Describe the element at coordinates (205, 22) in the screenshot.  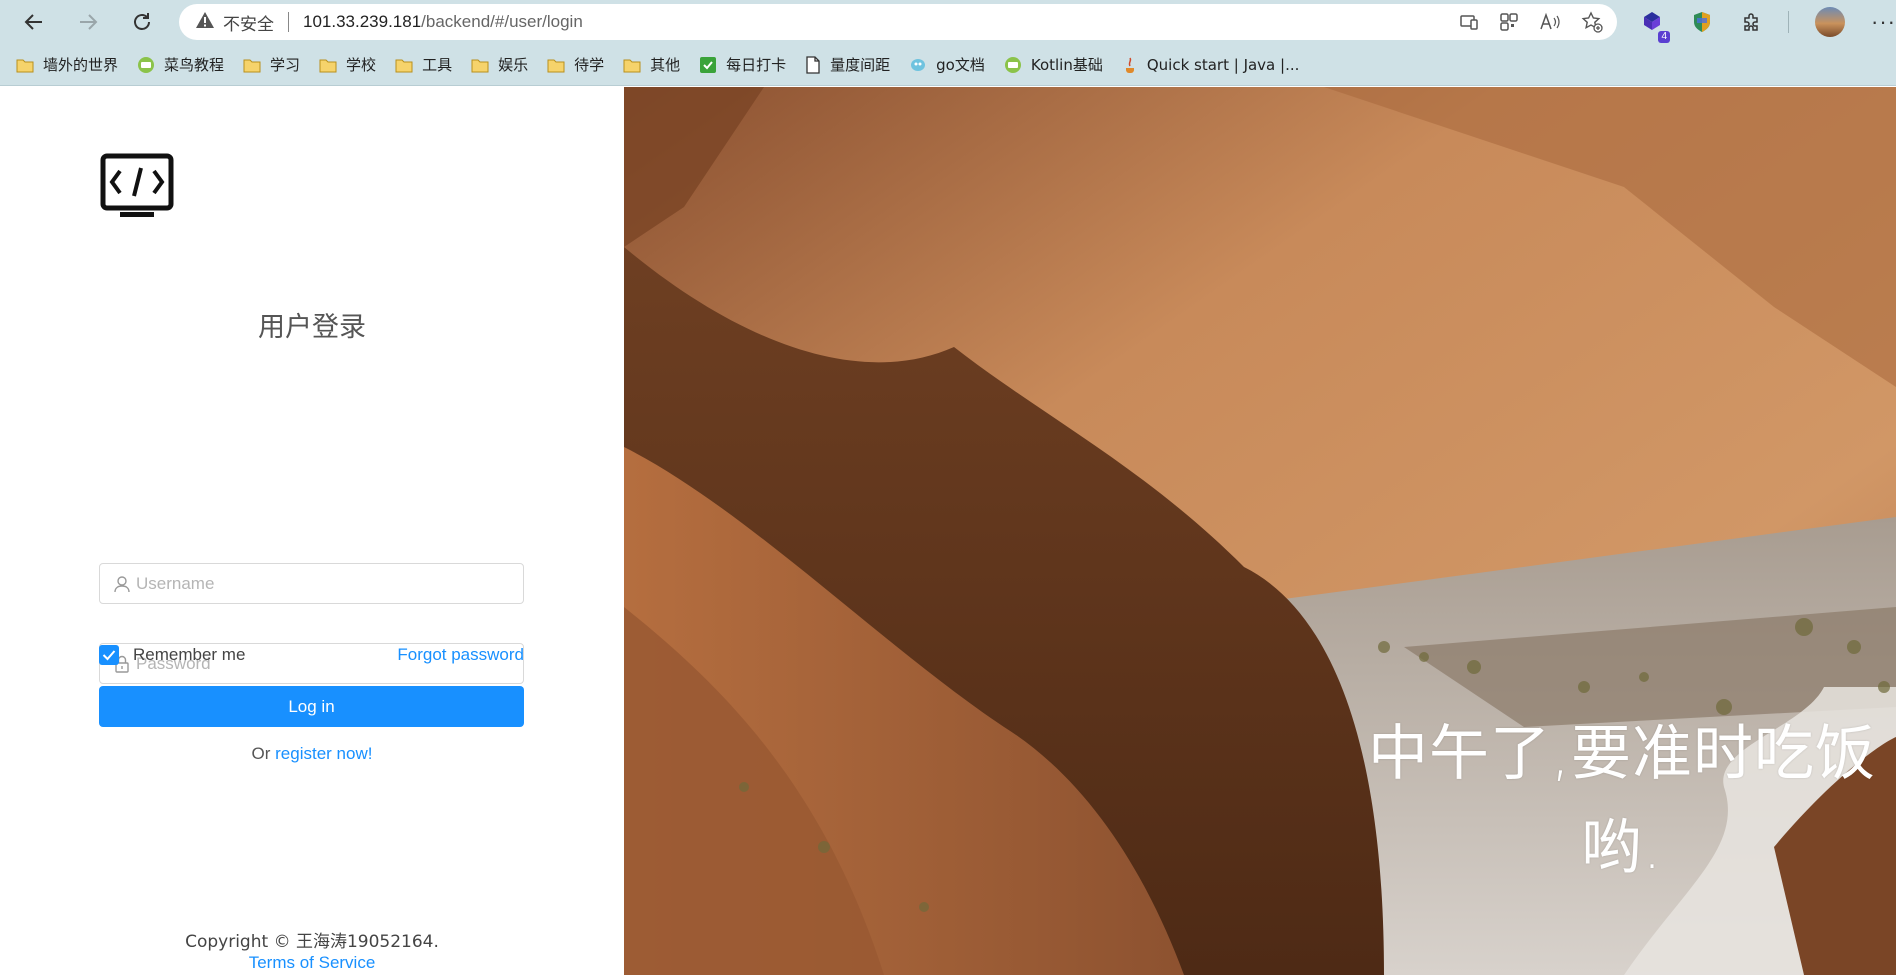
I see `warning-icon` at that location.